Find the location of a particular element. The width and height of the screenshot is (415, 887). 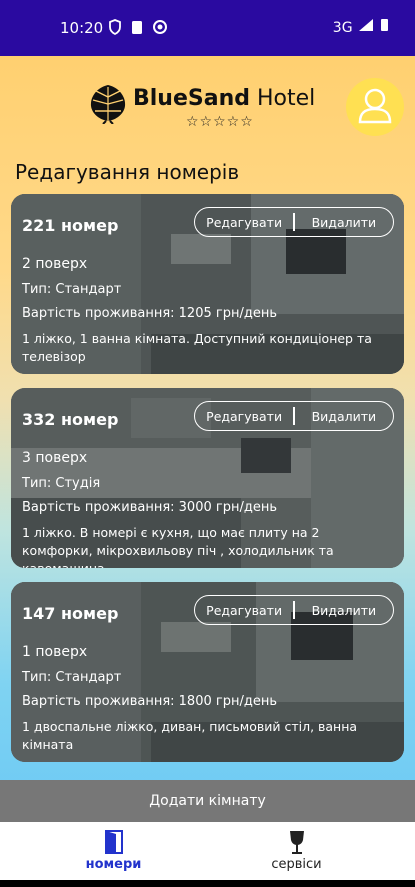

header: BlueSand Hotel ☆☆☆☆☆ is located at coordinates (207, 103).